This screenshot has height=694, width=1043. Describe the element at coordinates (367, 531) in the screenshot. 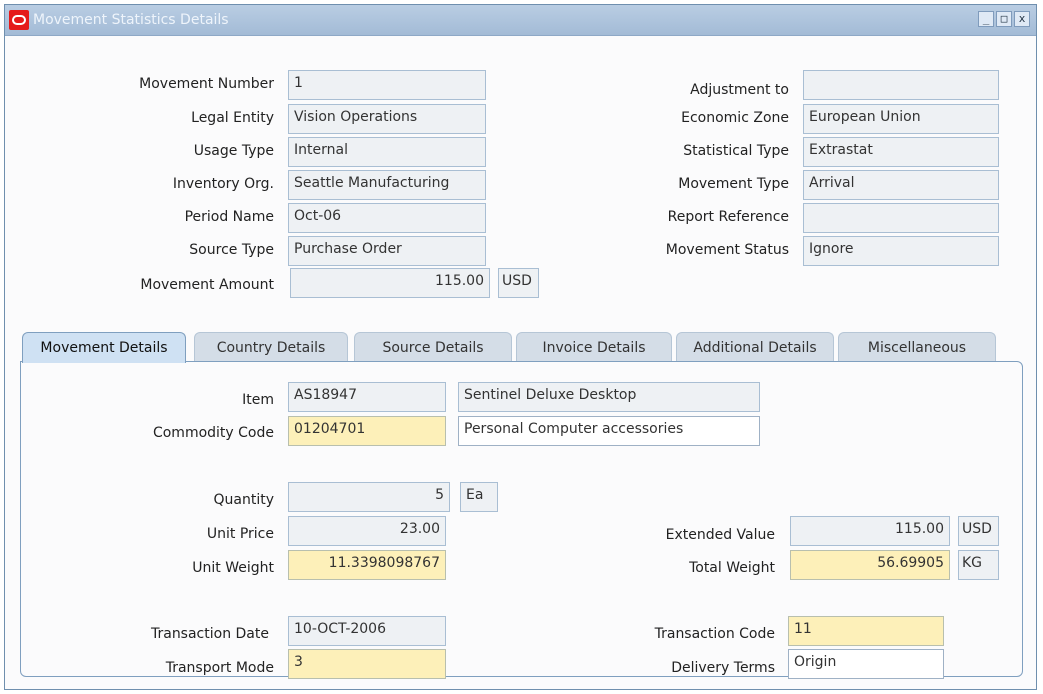

I see `unit-price-field: 23.00` at that location.